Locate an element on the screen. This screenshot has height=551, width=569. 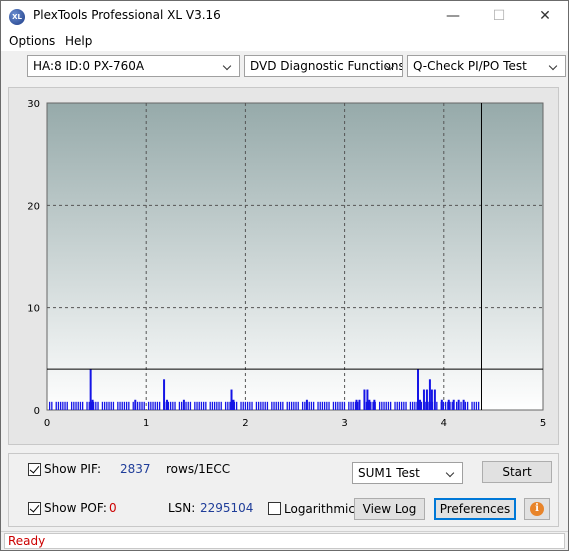
show-pif-label: Show PIF: is located at coordinates (72, 469).